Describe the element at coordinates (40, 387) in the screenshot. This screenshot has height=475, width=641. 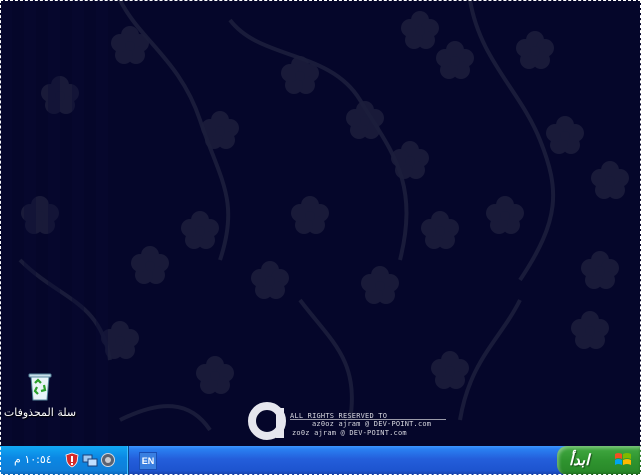
I see `recycle-bin-icon` at that location.